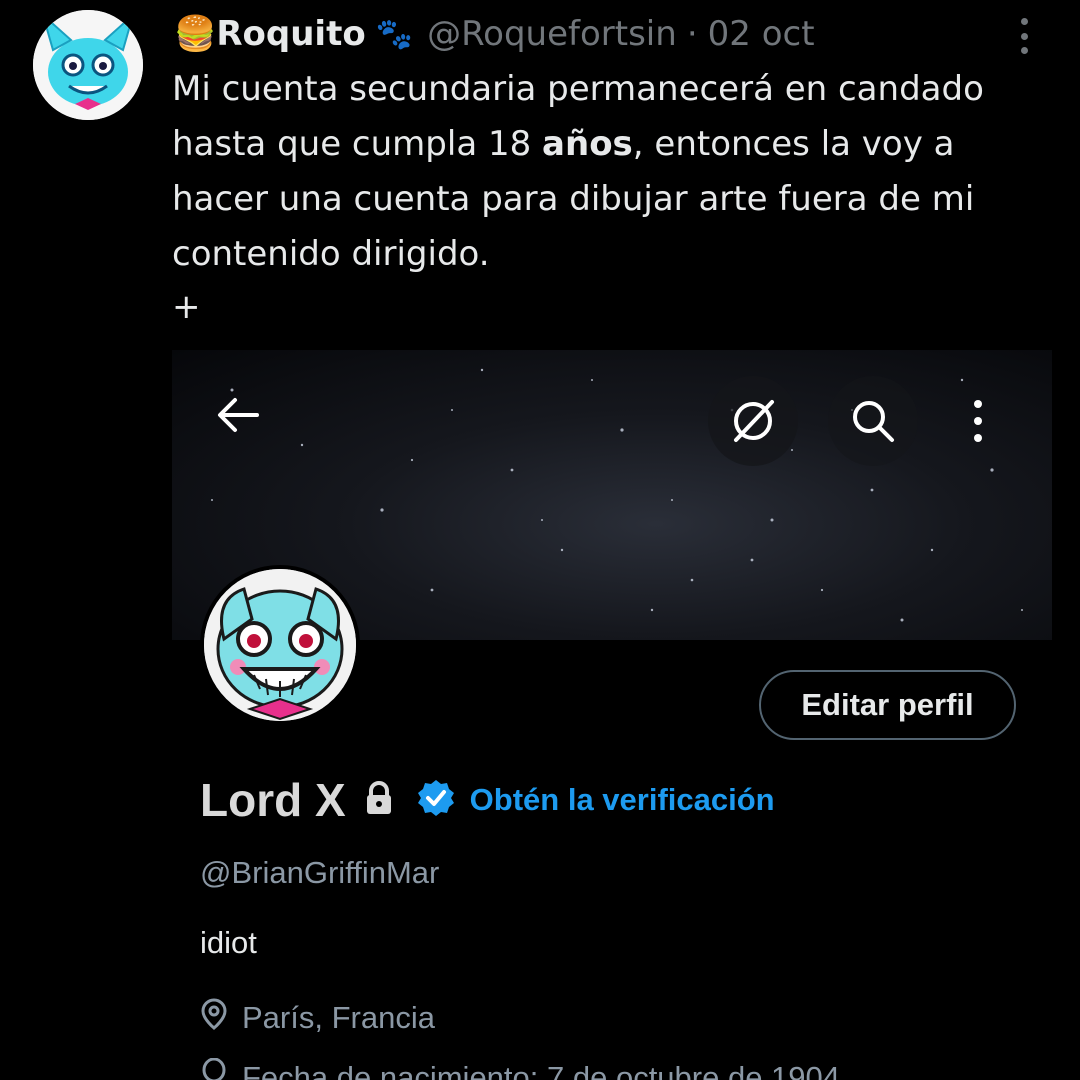 Image resolution: width=1080 pixels, height=1080 pixels. Describe the element at coordinates (379, 800) in the screenshot. I see `lock-icon` at that location.